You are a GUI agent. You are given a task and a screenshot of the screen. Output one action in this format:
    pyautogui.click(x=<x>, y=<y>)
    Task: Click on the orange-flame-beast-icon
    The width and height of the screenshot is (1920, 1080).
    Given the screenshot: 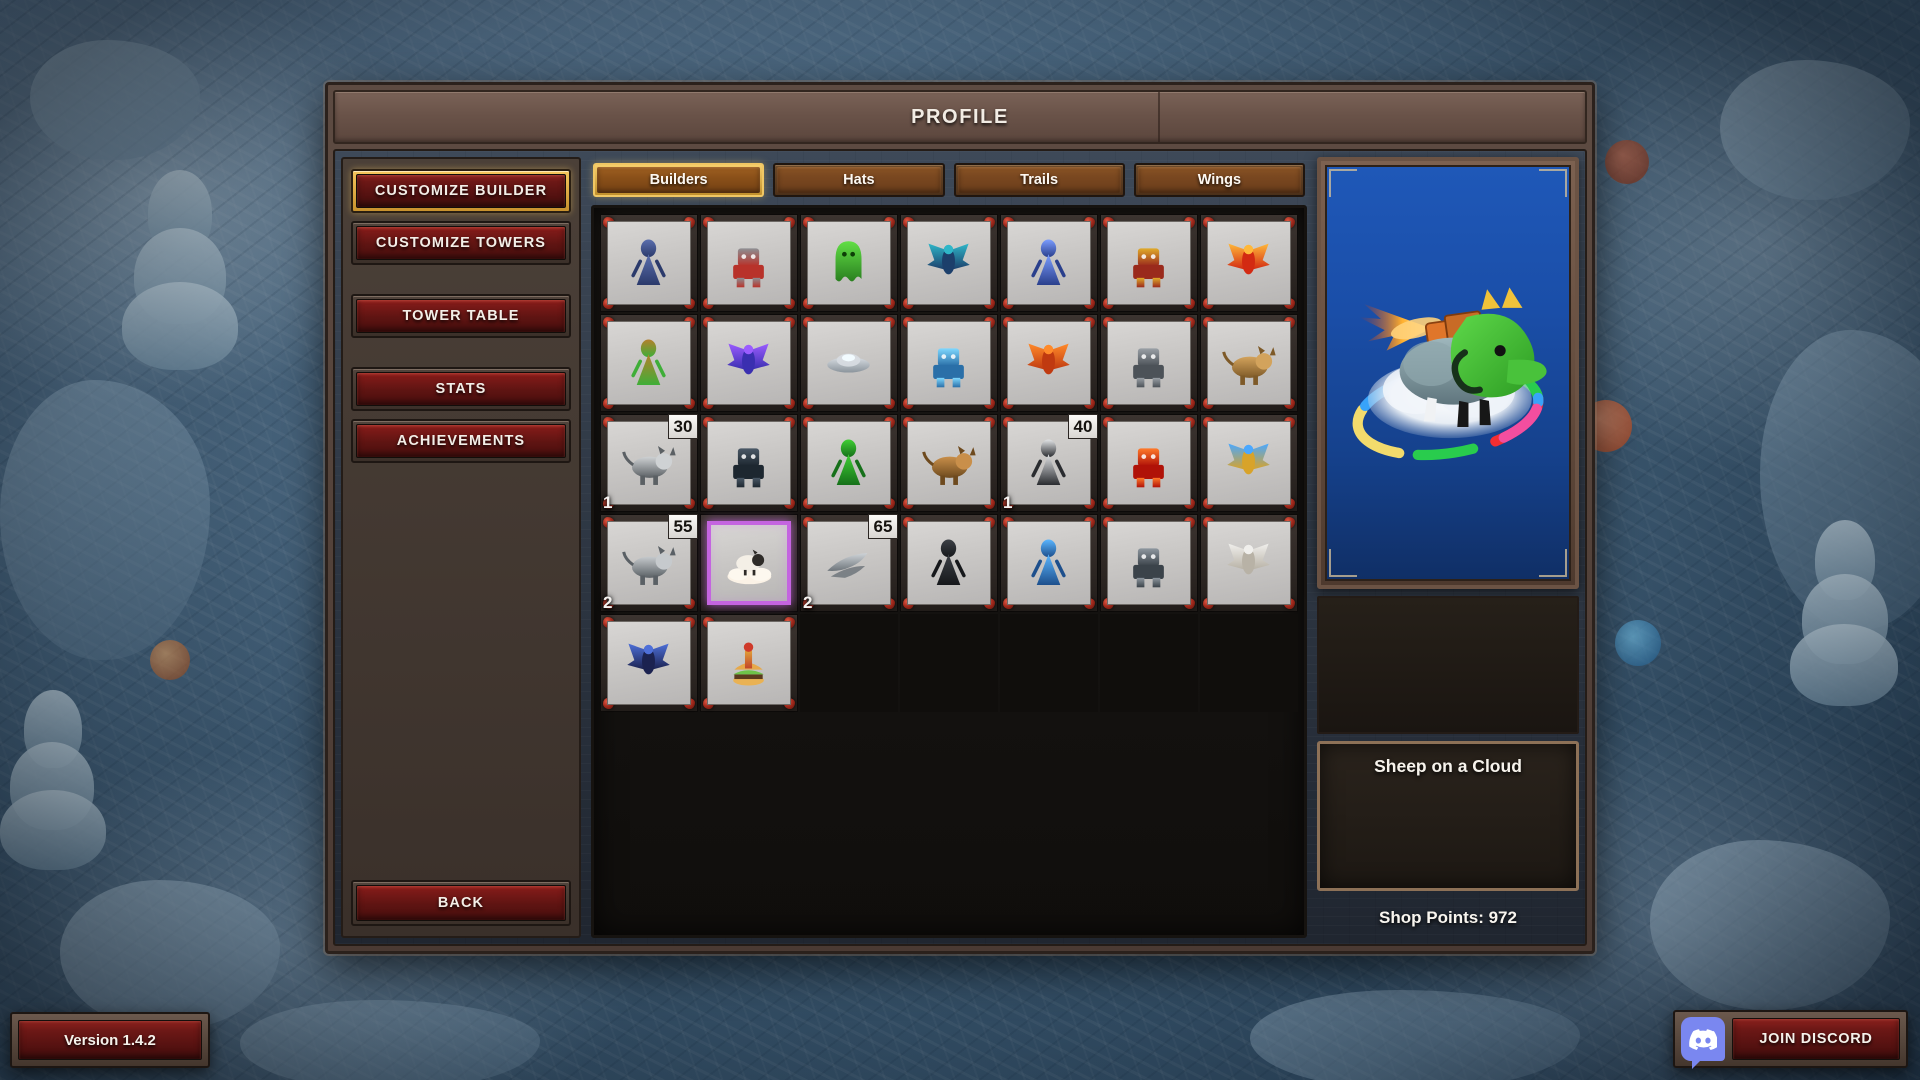 What is the action you would take?
    pyautogui.click(x=1048, y=362)
    